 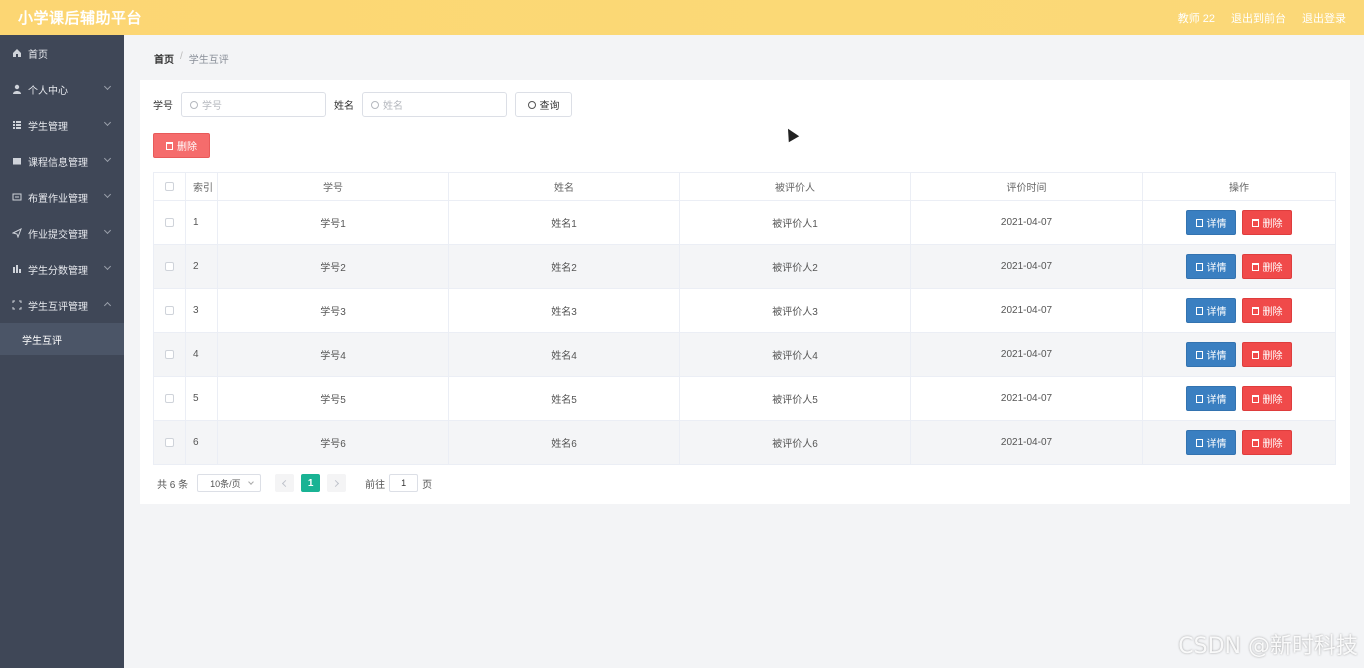 What do you see at coordinates (434, 104) in the screenshot?
I see `name-input: 姓名` at bounding box center [434, 104].